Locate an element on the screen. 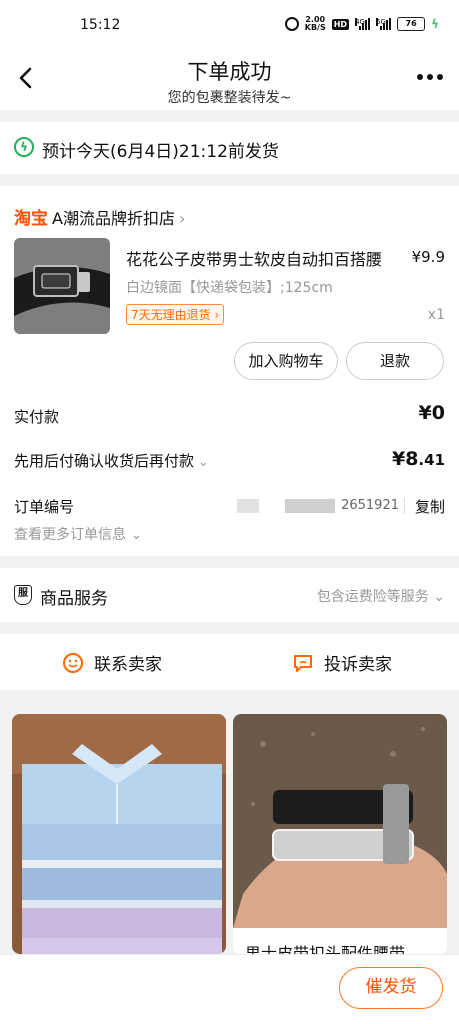  hd-badge: HD is located at coordinates (340, 24).